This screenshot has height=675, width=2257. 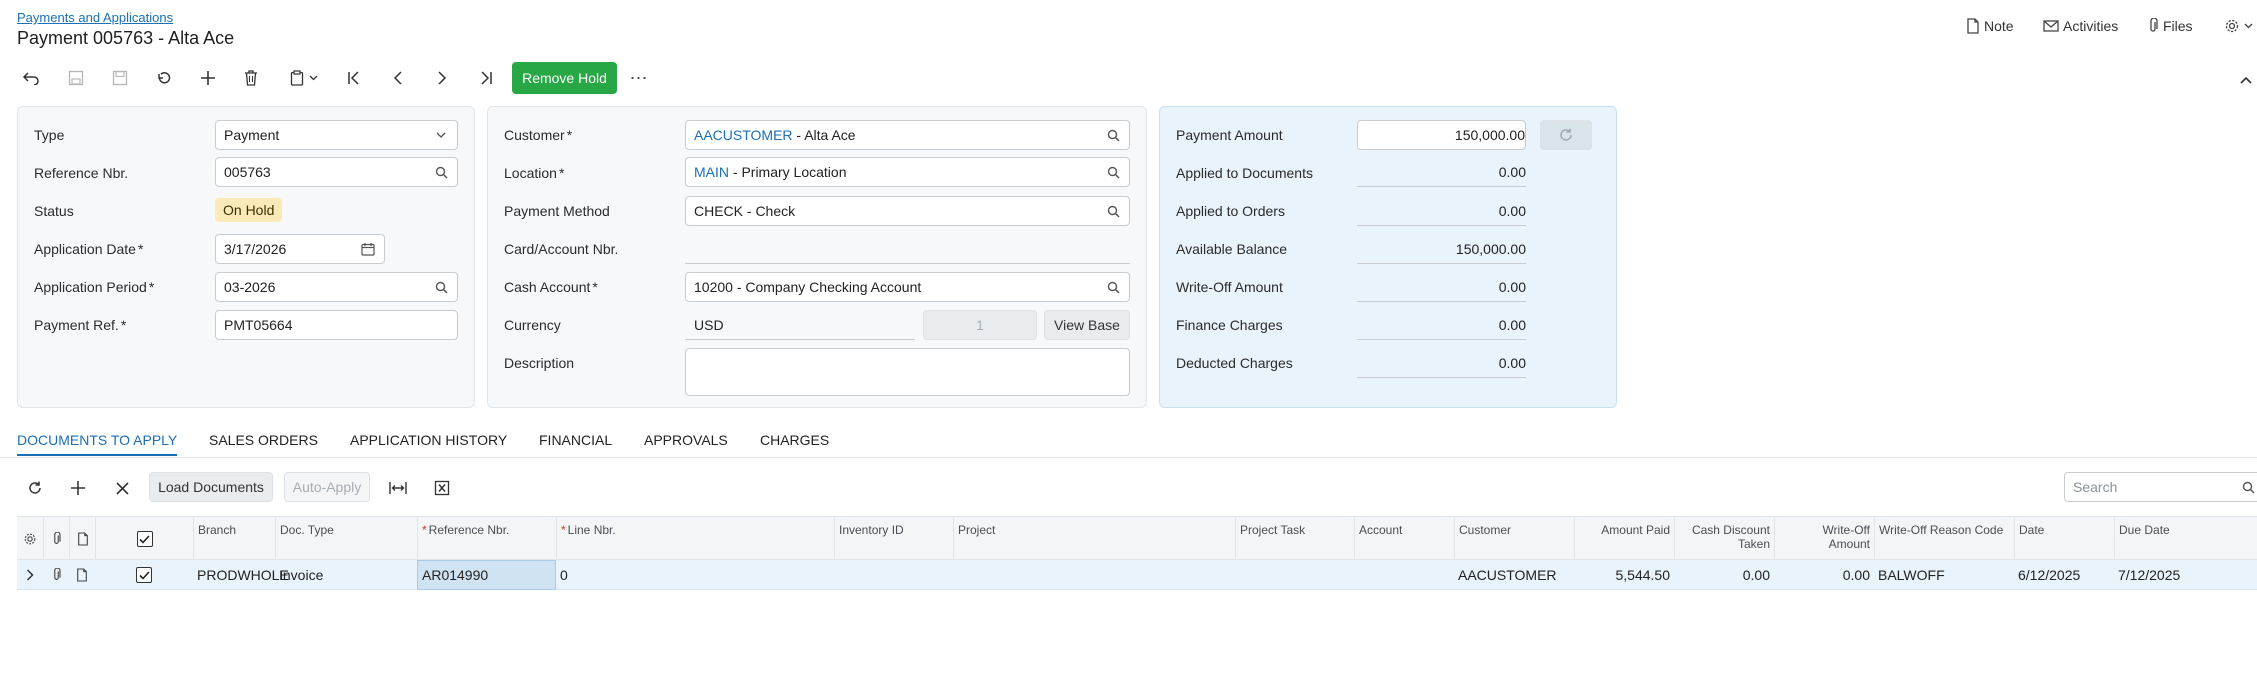 I want to click on payment-ref-input: PMT05664, so click(x=336, y=325).